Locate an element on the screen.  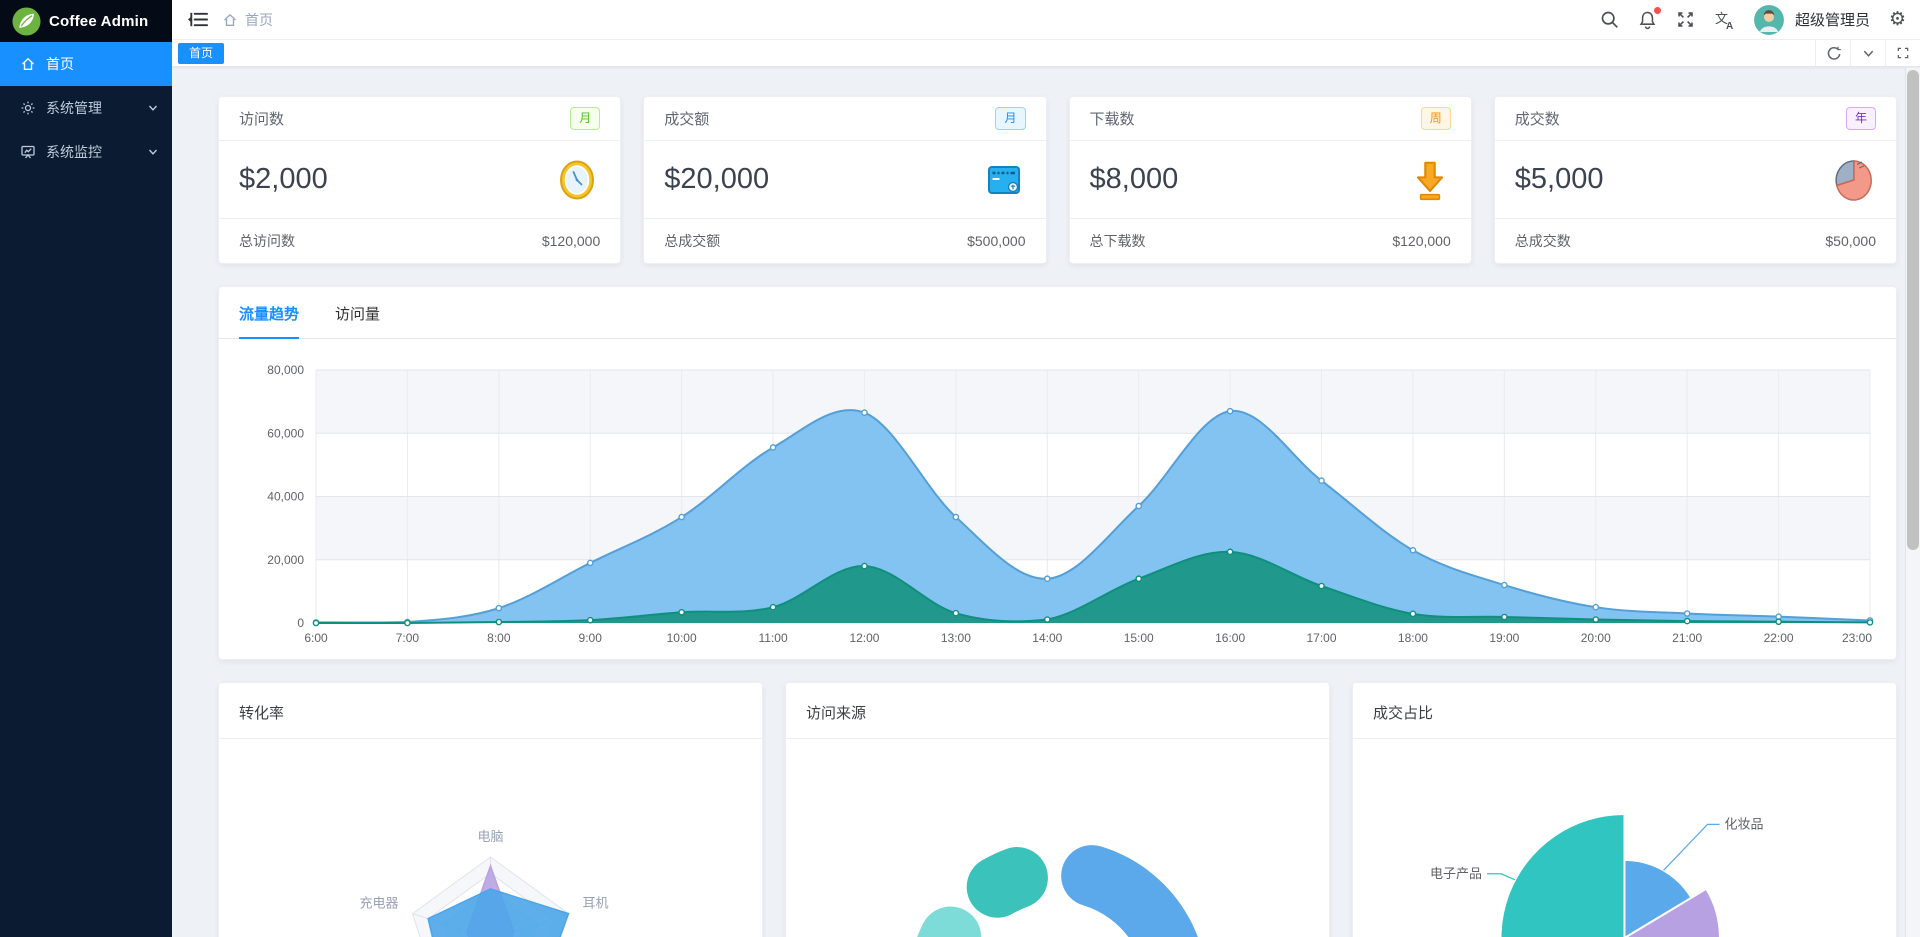
card-title: 访问来源 is located at coordinates (1057, 711).